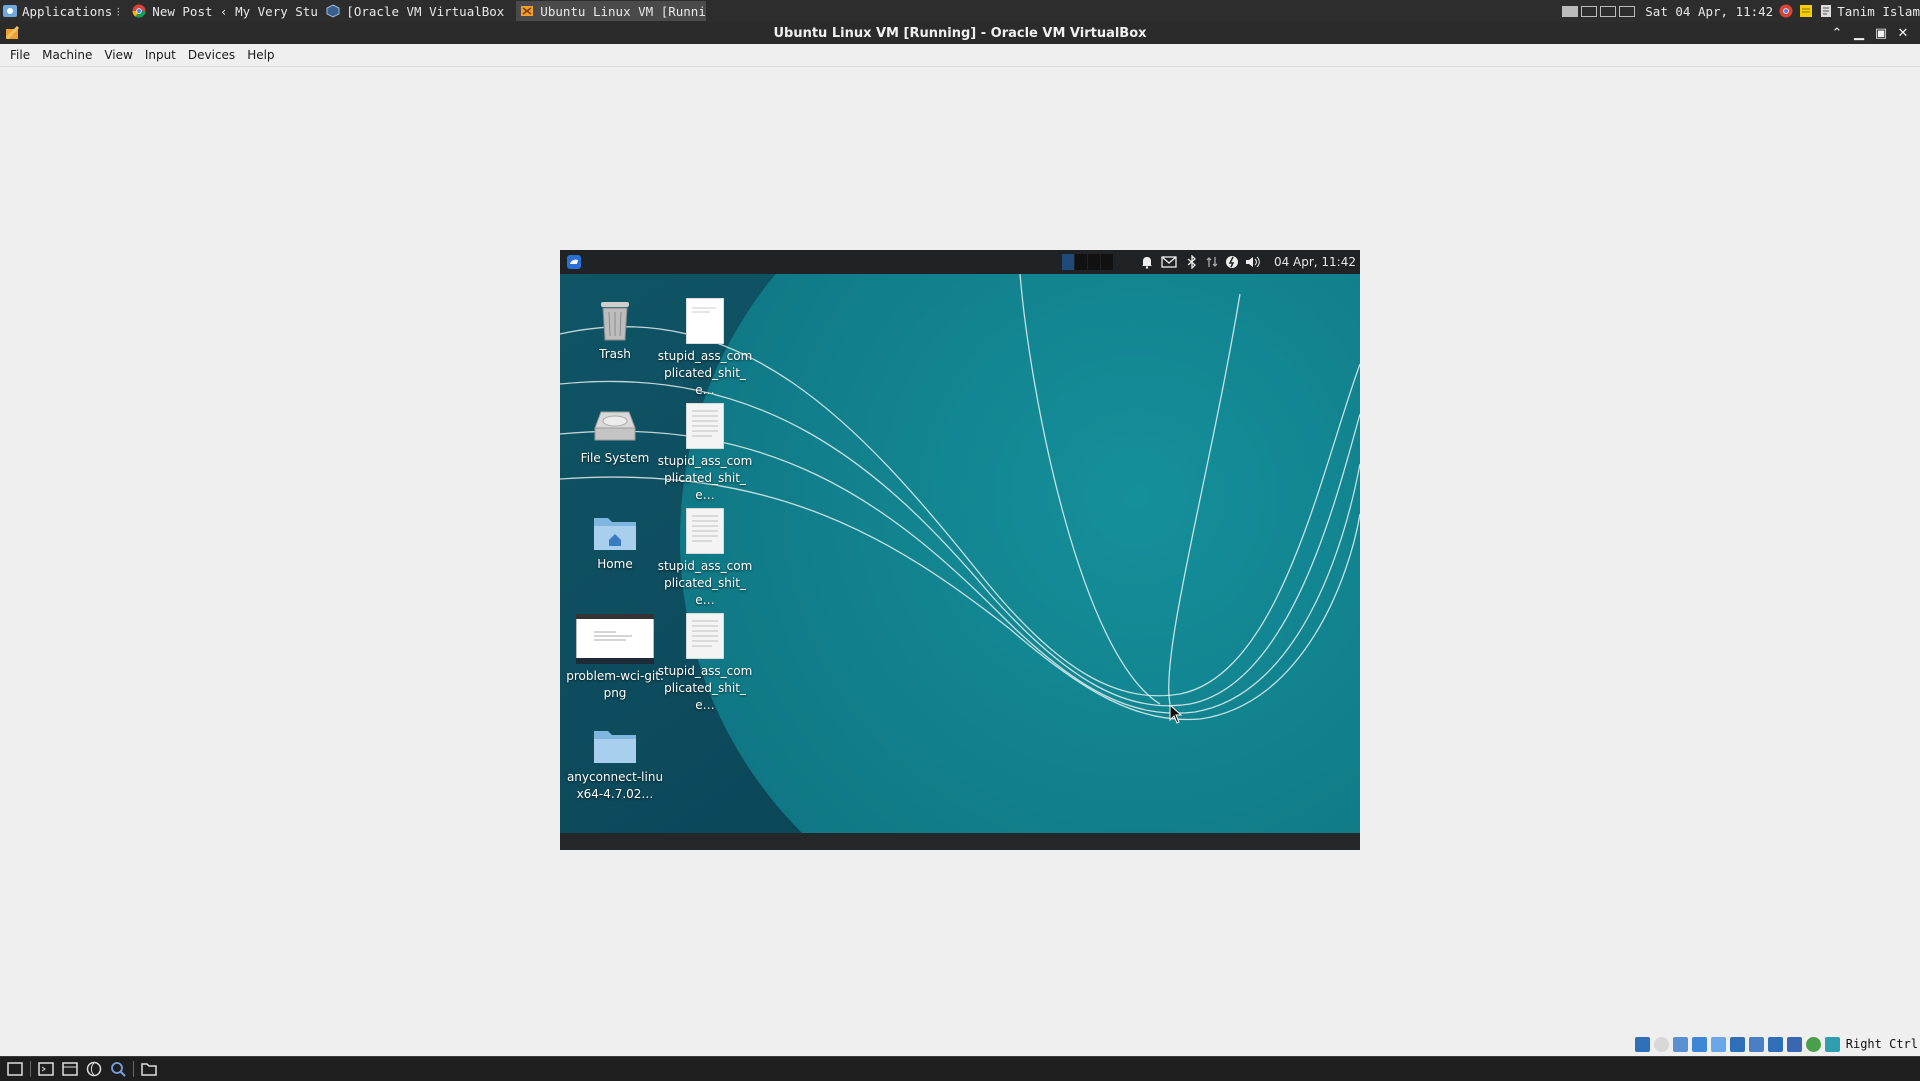  Describe the element at coordinates (1837, 33) in the screenshot. I see `shade-button: ⌃` at that location.